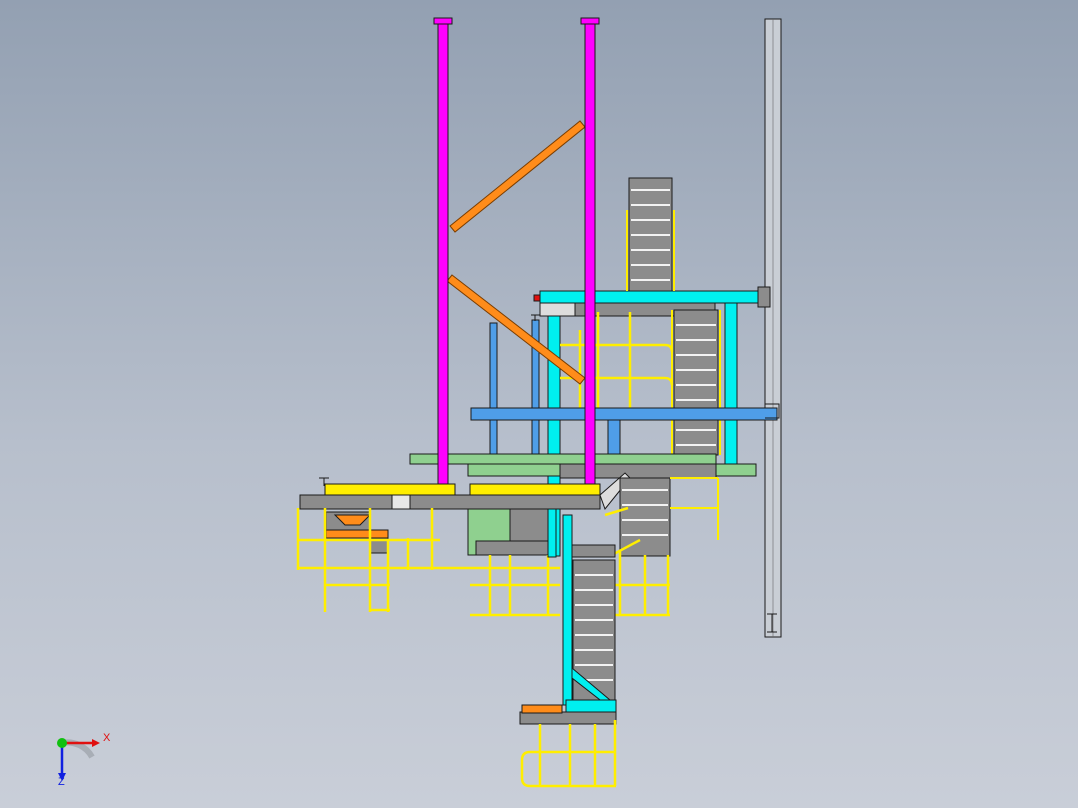  I want to click on middle-ladder, so click(696, 382).